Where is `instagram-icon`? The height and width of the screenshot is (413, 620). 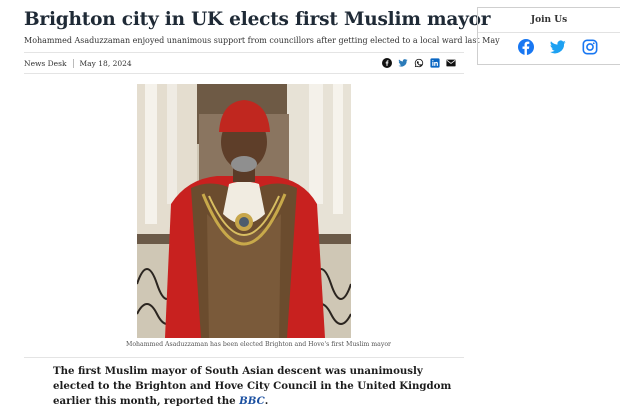
instagram-icon is located at coordinates (590, 47).